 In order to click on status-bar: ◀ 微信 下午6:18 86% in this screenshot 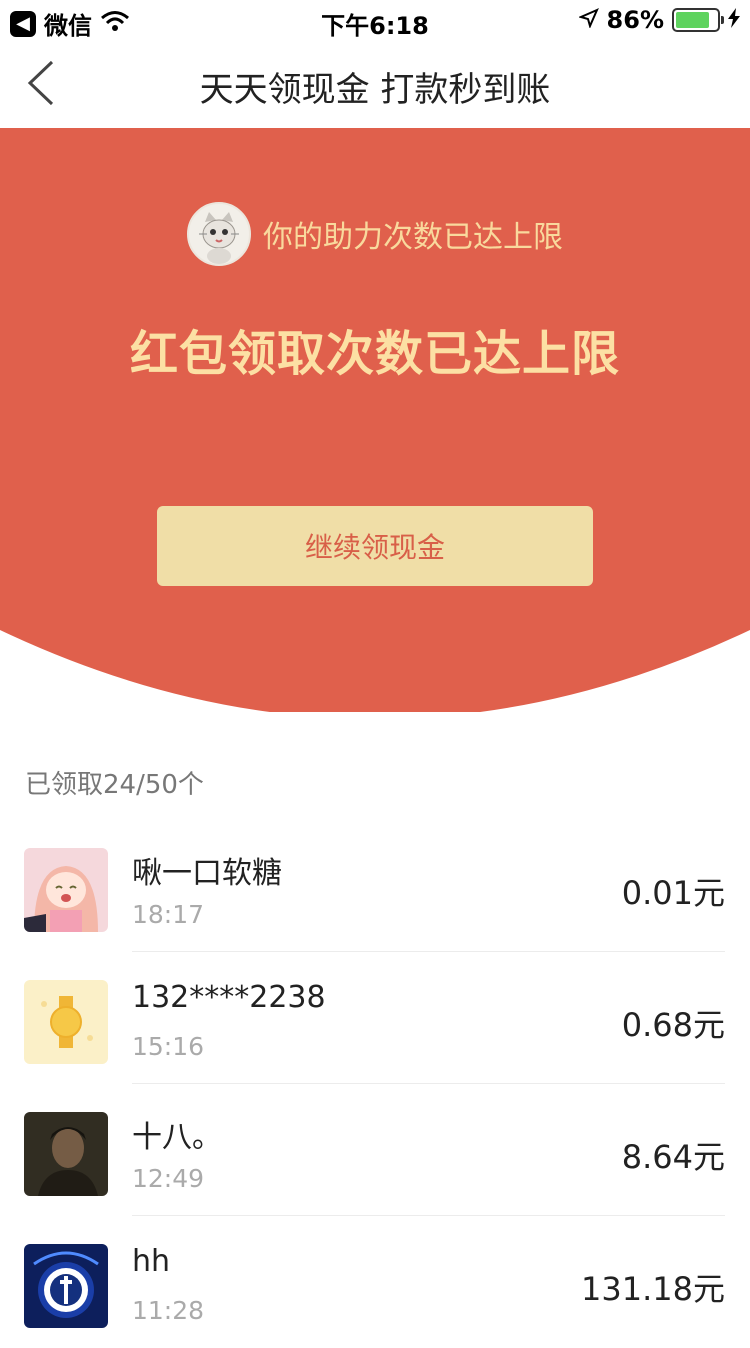, I will do `click(375, 20)`.